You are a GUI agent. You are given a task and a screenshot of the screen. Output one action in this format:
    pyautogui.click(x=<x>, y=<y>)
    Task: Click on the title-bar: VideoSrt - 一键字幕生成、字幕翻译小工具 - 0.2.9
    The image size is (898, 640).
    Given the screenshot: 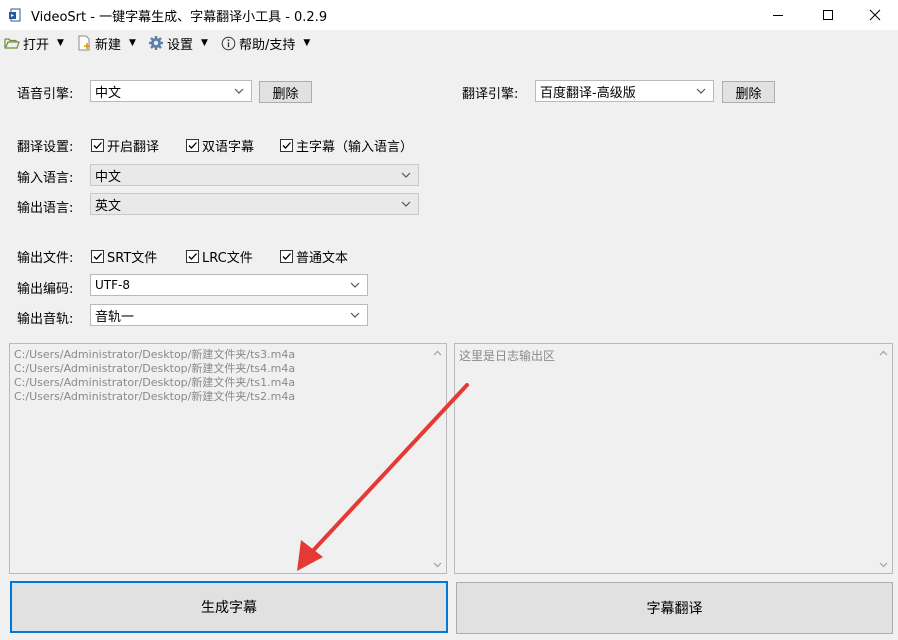 What is the action you would take?
    pyautogui.click(x=449, y=15)
    